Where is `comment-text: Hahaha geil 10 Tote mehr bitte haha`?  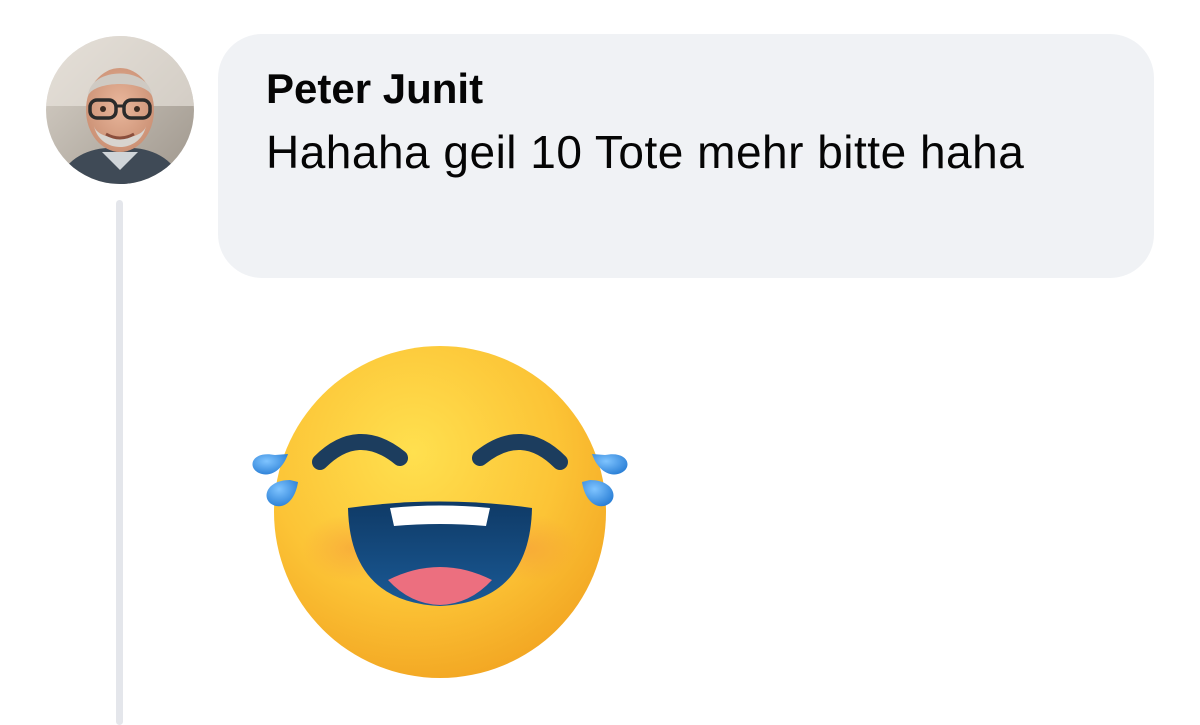
comment-text: Hahaha geil 10 Tote mehr bitte haha is located at coordinates (645, 152).